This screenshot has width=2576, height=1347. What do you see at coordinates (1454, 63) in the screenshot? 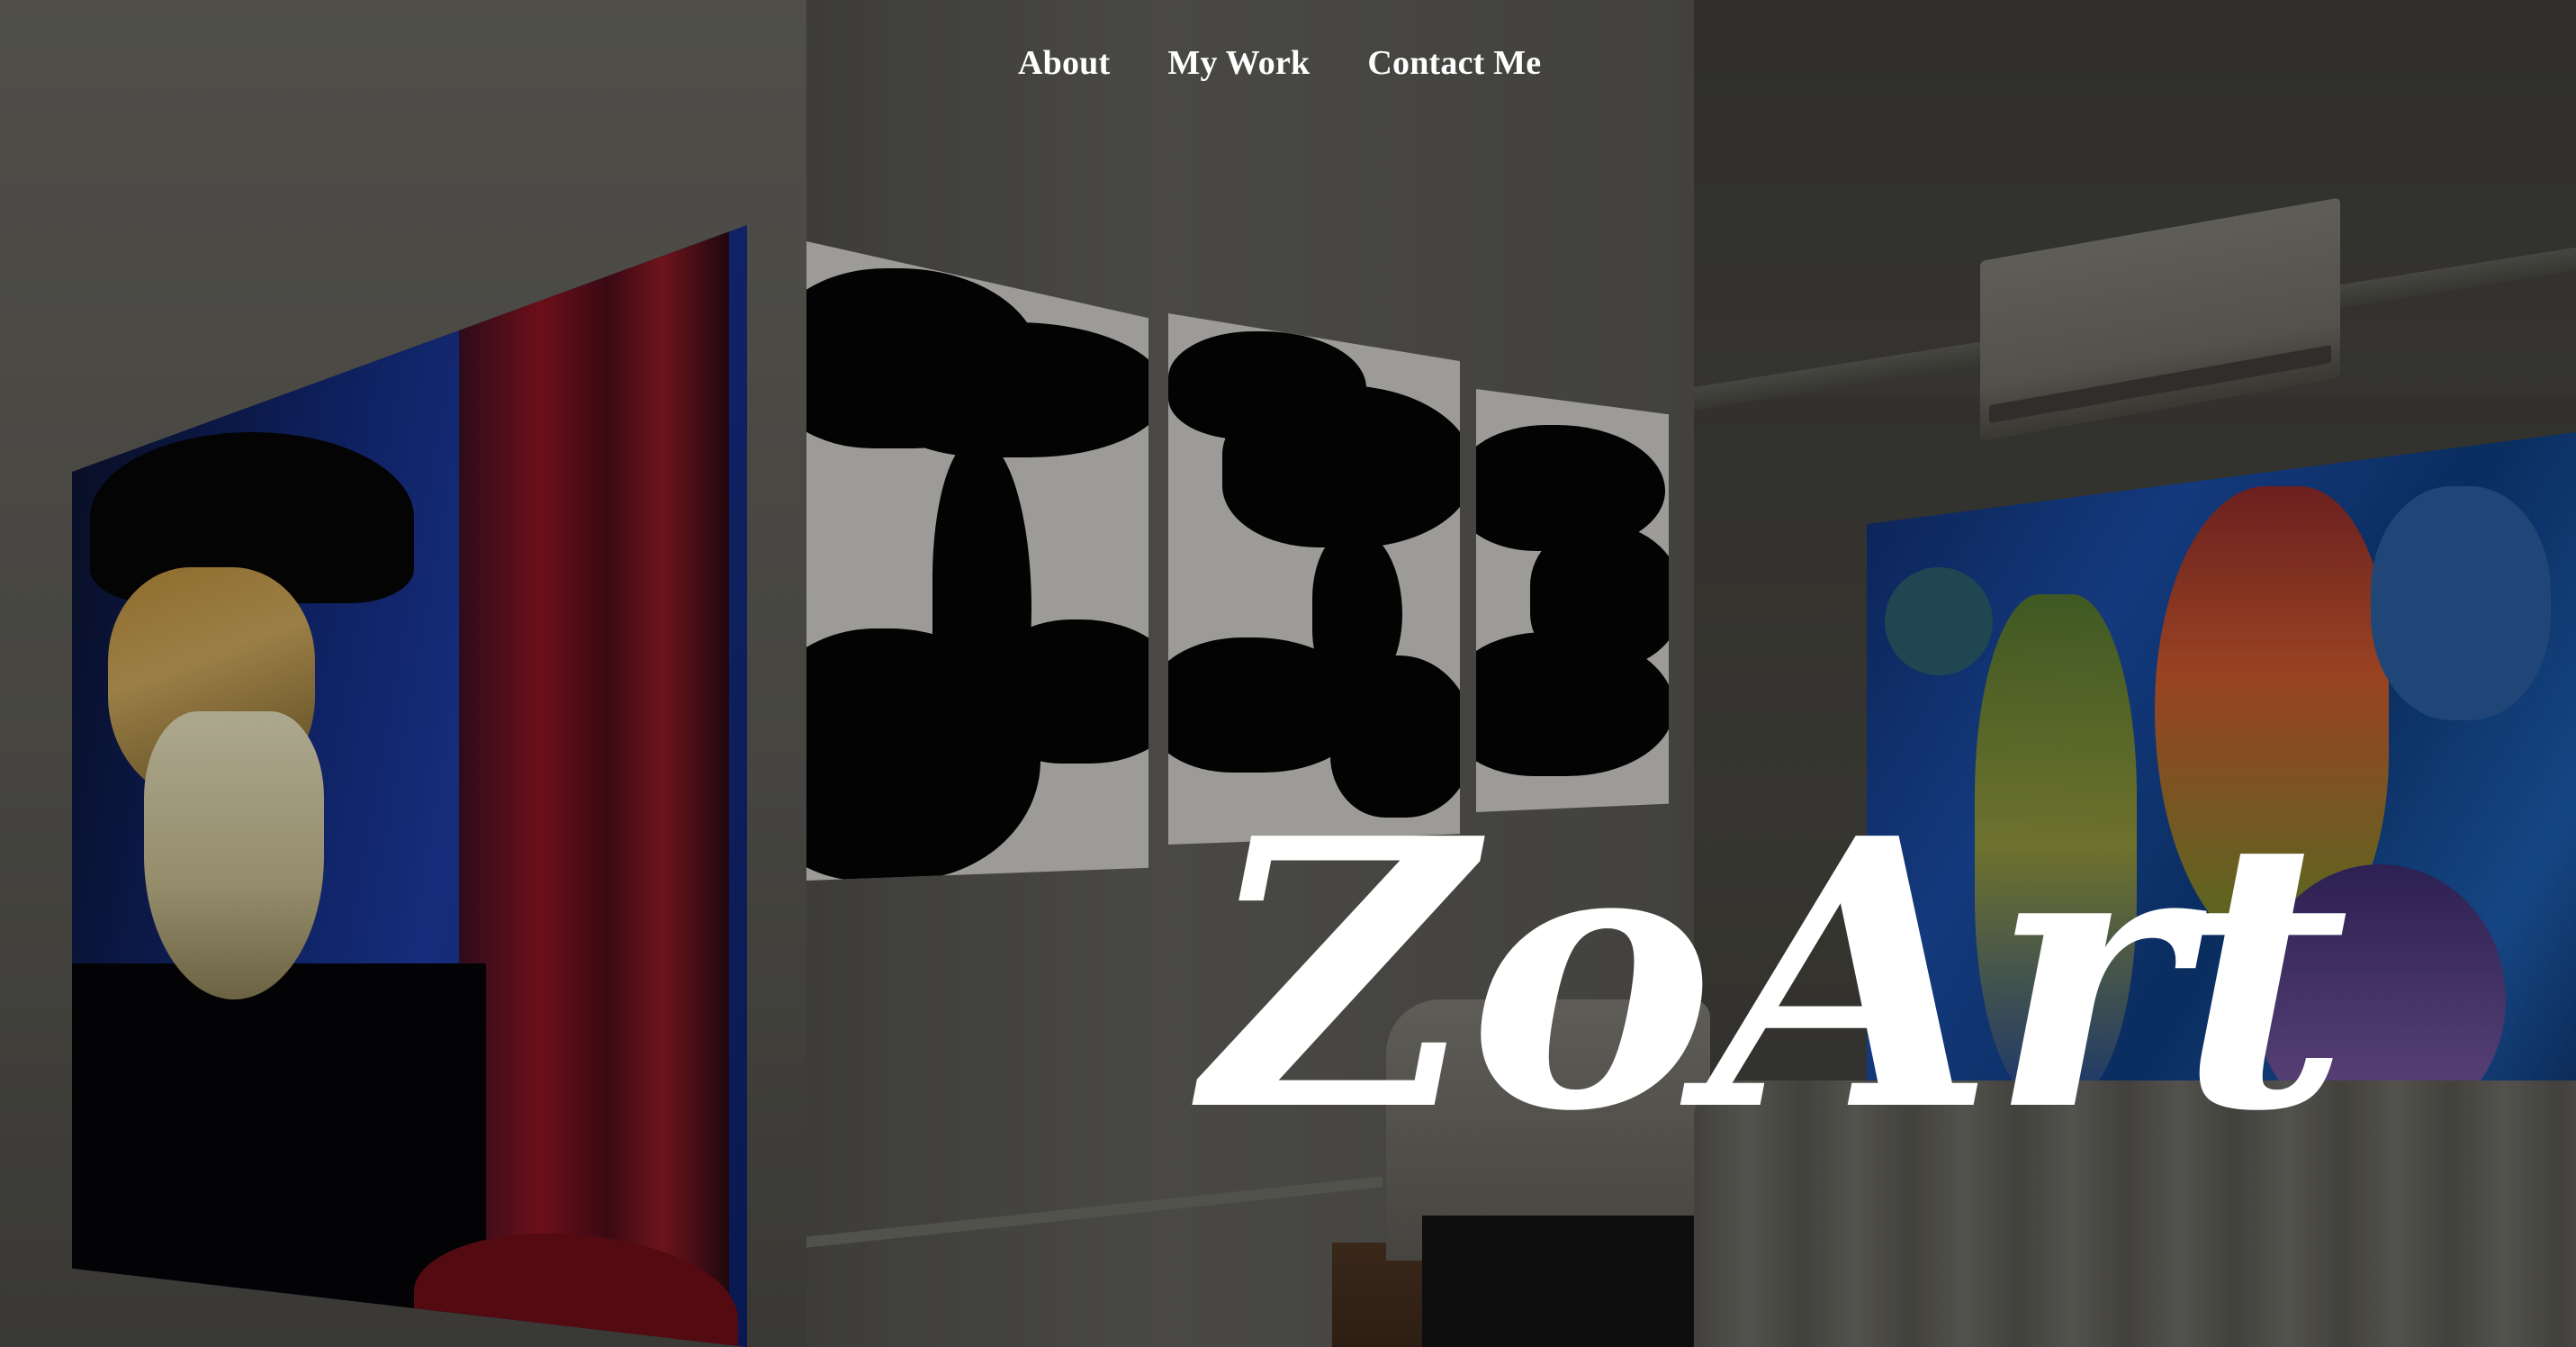
I see `nav-link-contact-me: Contact Me` at bounding box center [1454, 63].